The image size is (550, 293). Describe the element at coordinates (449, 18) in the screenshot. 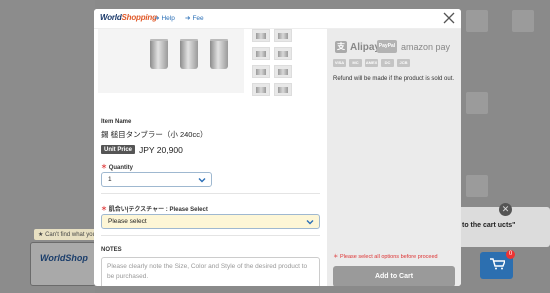

I see `close-icon` at that location.